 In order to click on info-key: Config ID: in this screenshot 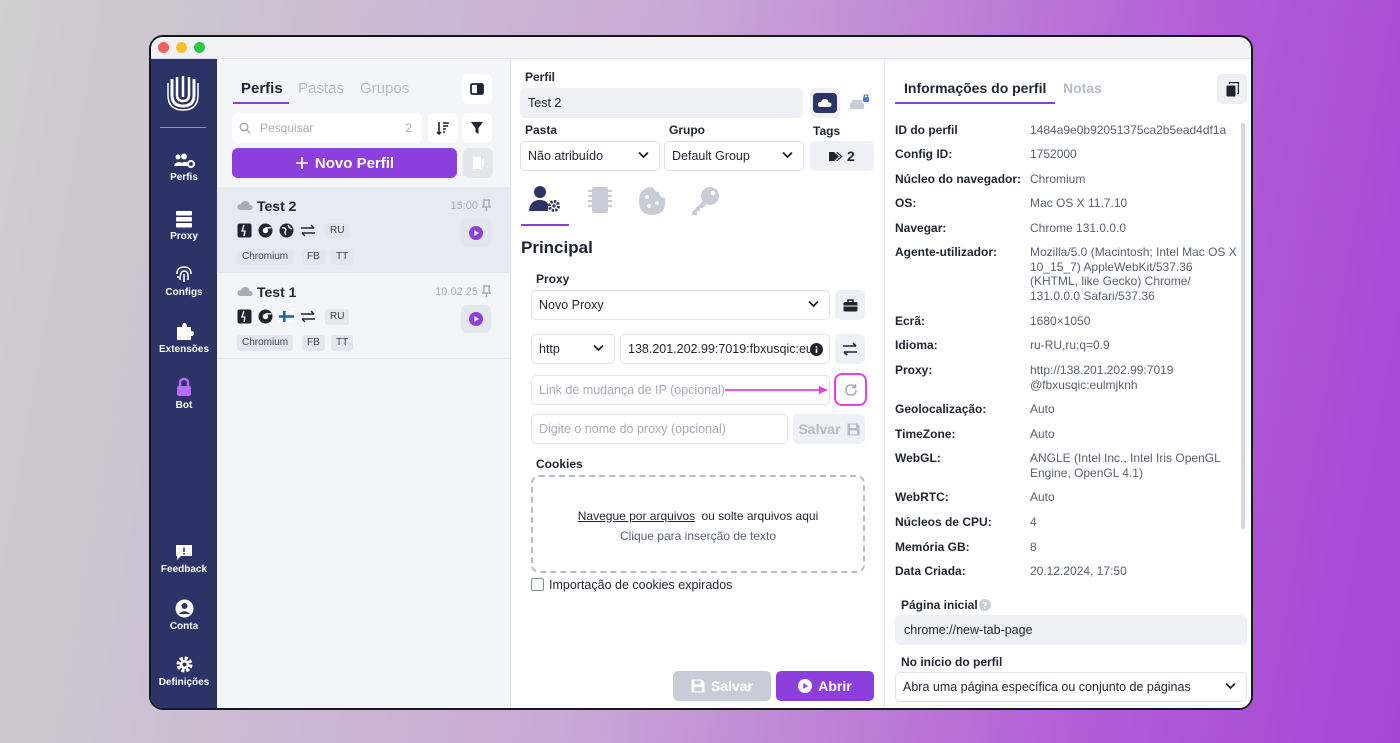, I will do `click(924, 154)`.